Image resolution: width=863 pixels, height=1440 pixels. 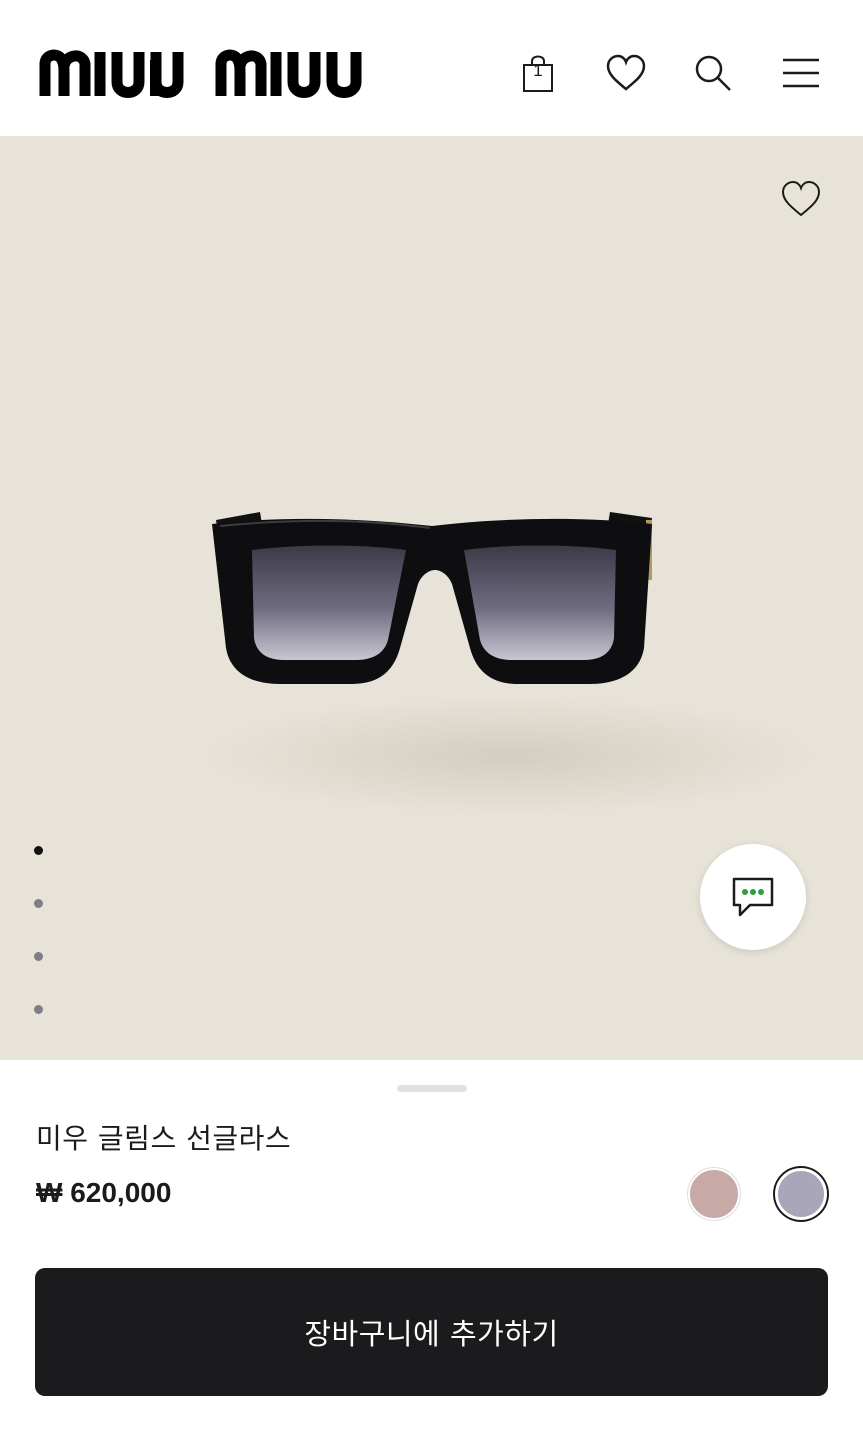 I want to click on chat-icon, so click(x=753, y=897).